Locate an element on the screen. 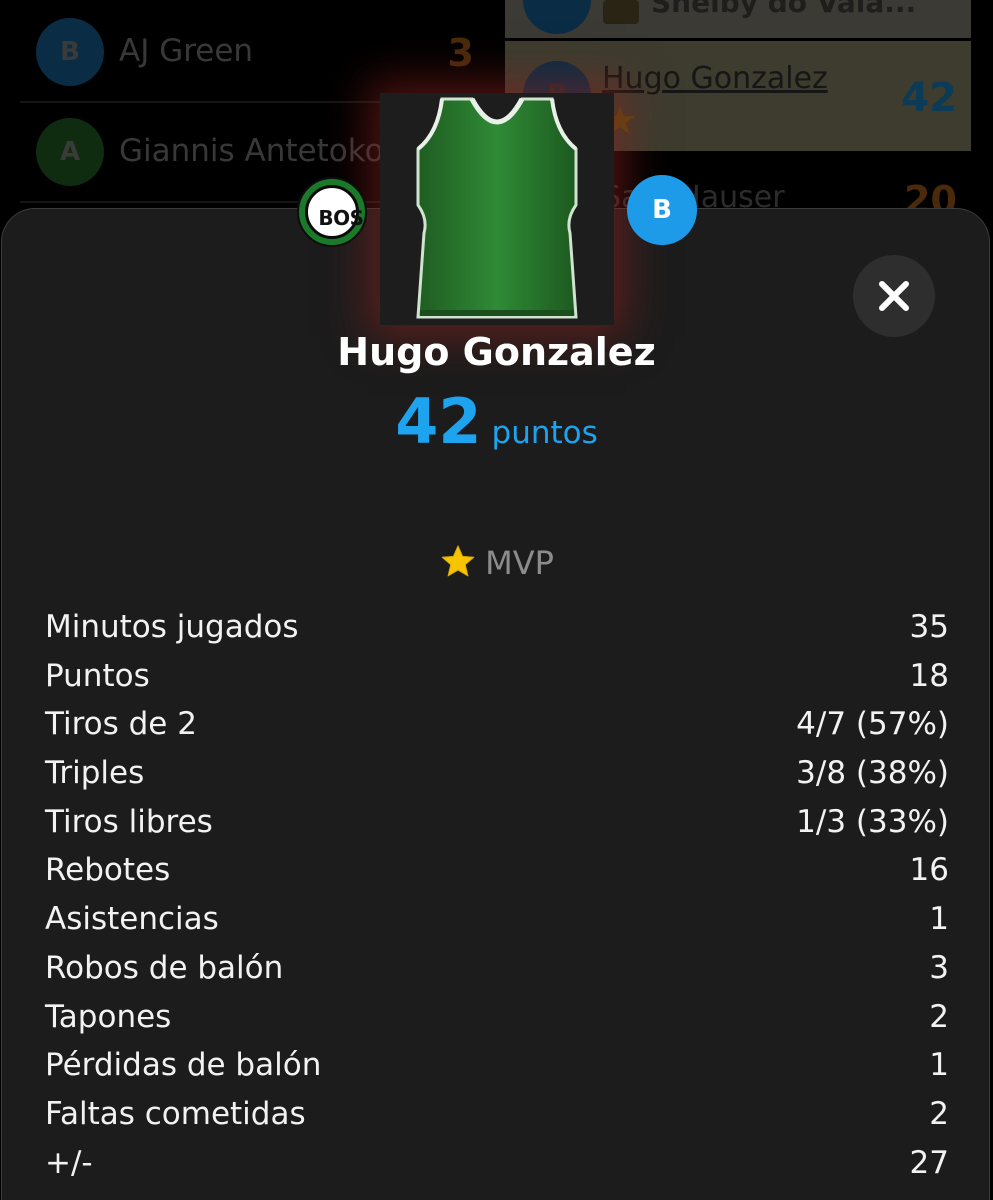  team-abbr: BOS is located at coordinates (341, 218).